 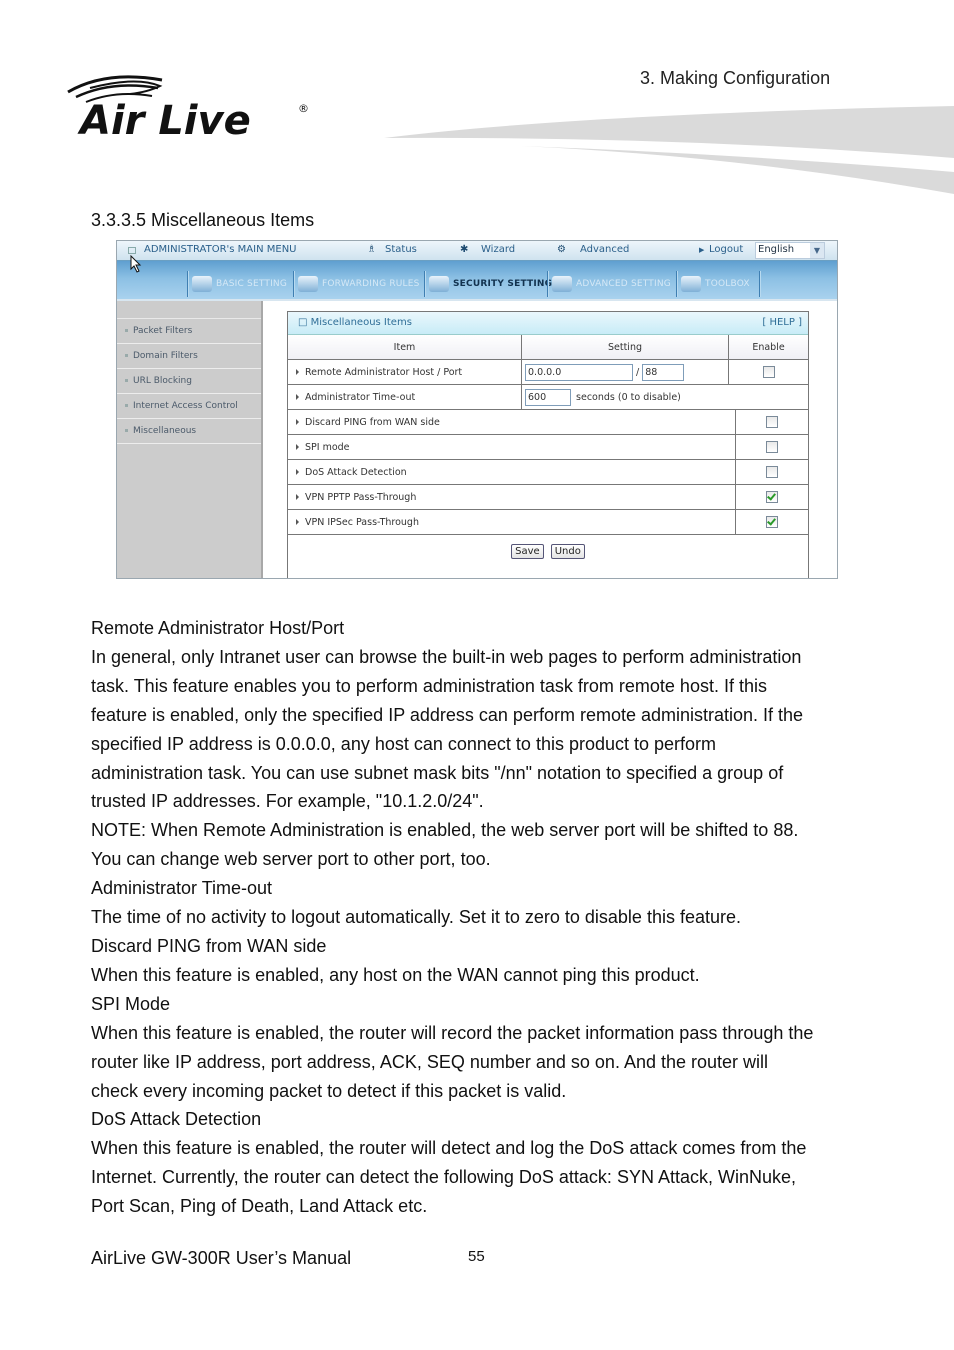 I want to click on tab-label: FORWARDING RULES, so click(x=371, y=284).